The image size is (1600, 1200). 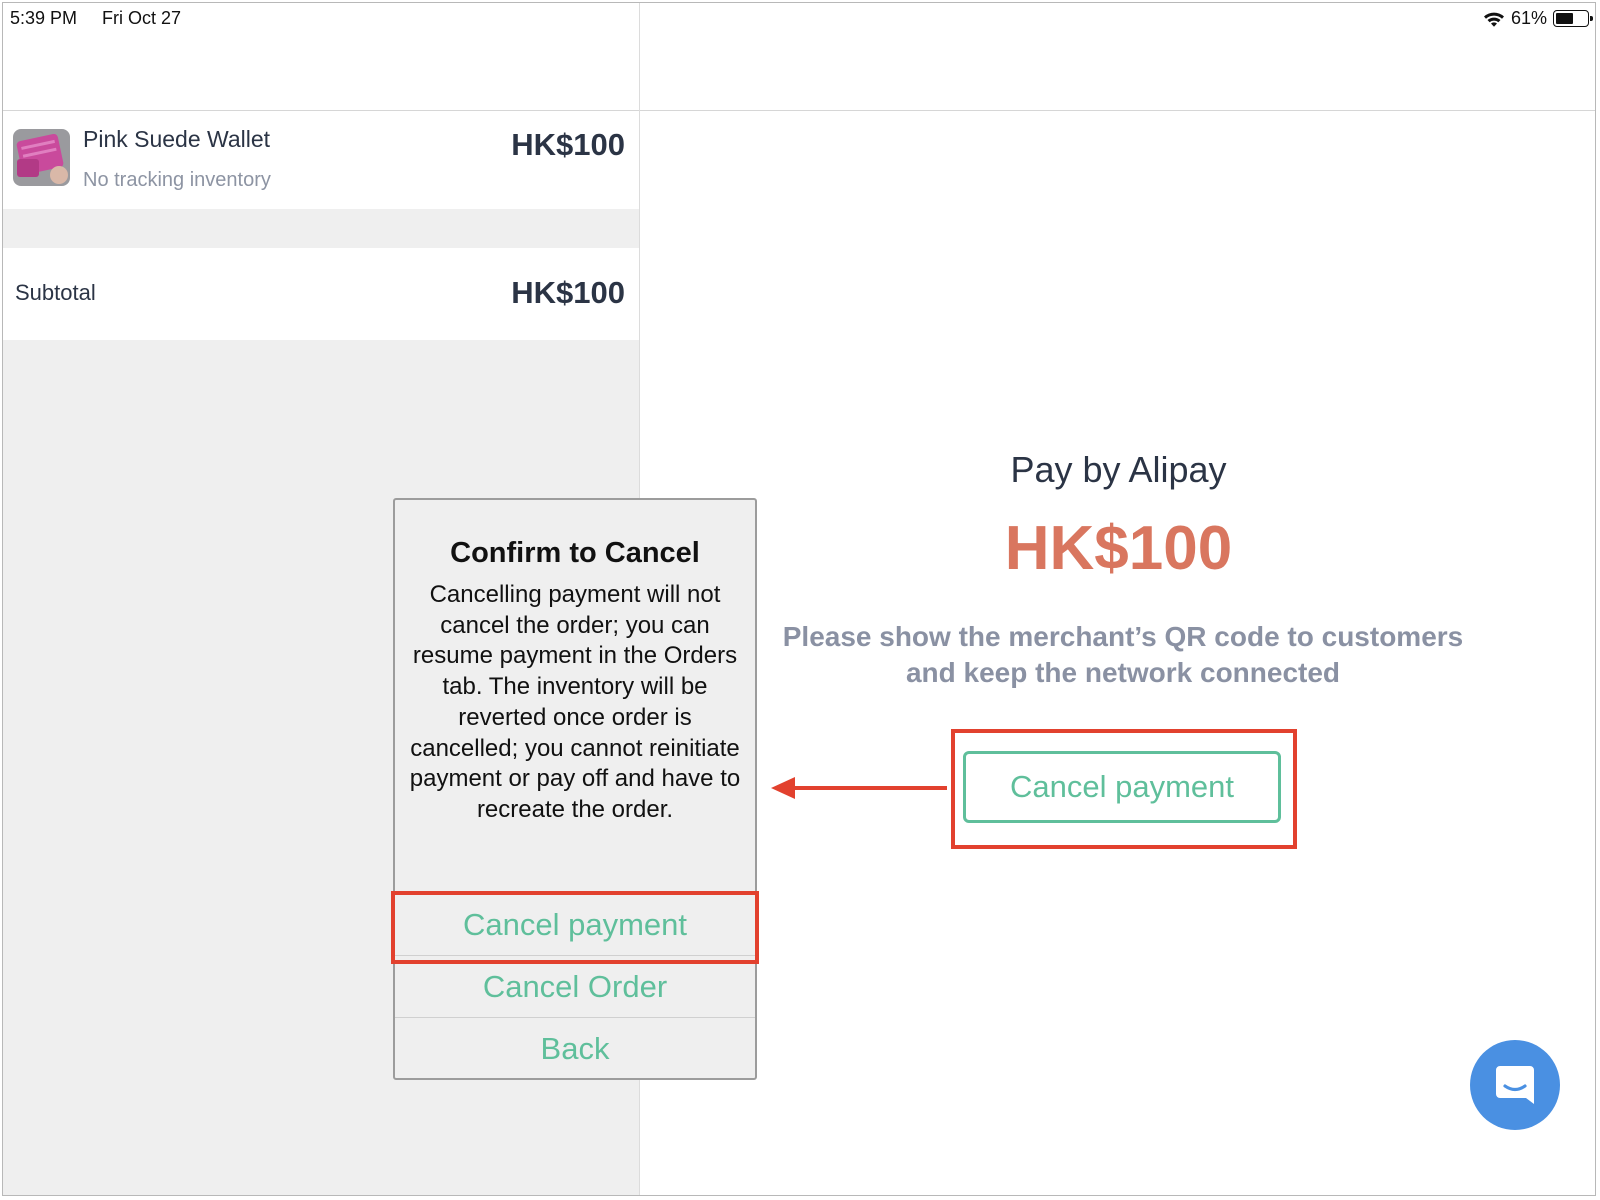 What do you see at coordinates (1528, 18) in the screenshot?
I see `battery-percent: 61%` at bounding box center [1528, 18].